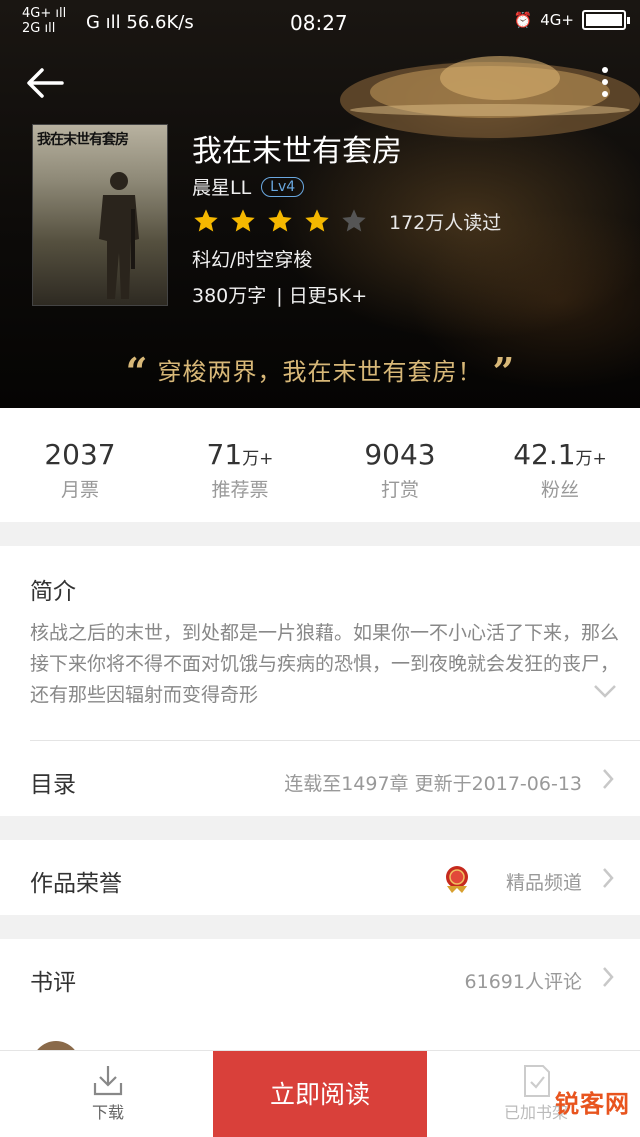 This screenshot has width=640, height=1137. Describe the element at coordinates (45, 83) in the screenshot. I see `back-arrow-icon` at that location.